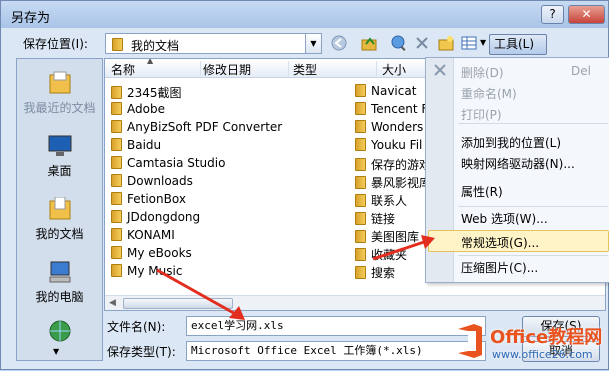 This screenshot has height=371, width=609. I want to click on places-bar: 我最近的文档 桌面 我的文档 我的电脑 ▼, so click(59, 209).